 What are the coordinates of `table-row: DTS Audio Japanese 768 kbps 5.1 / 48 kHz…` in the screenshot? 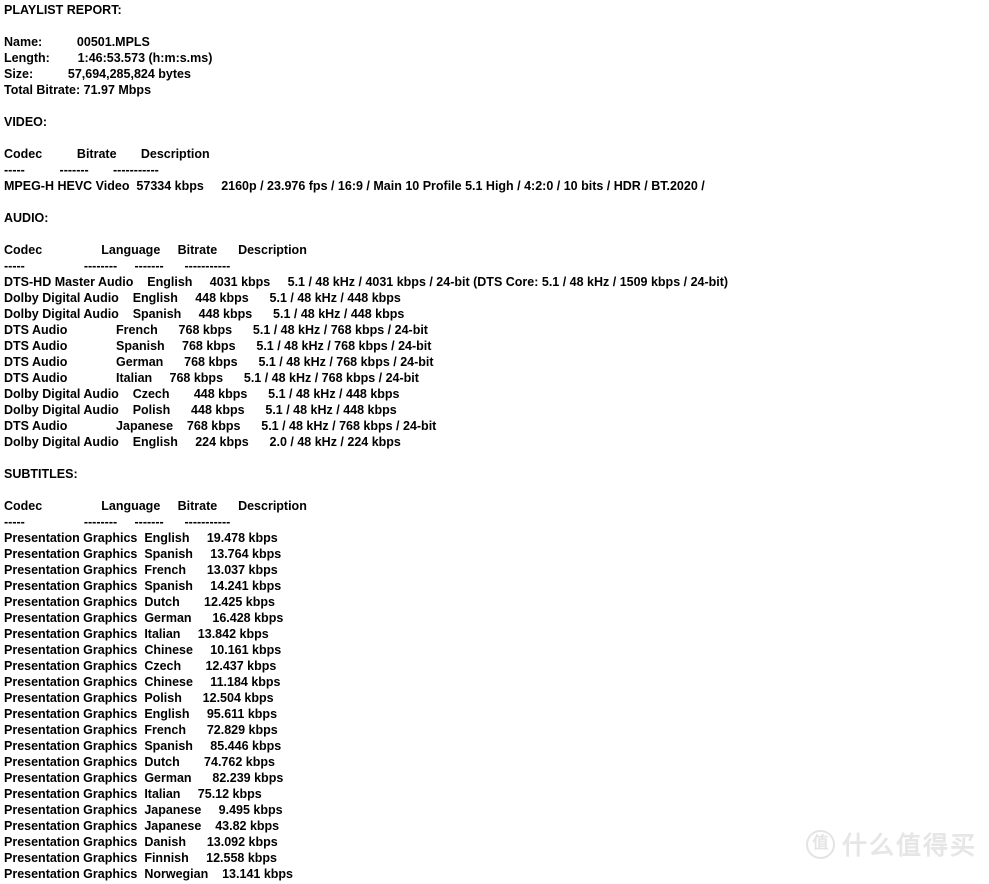 It's located at (220, 426).